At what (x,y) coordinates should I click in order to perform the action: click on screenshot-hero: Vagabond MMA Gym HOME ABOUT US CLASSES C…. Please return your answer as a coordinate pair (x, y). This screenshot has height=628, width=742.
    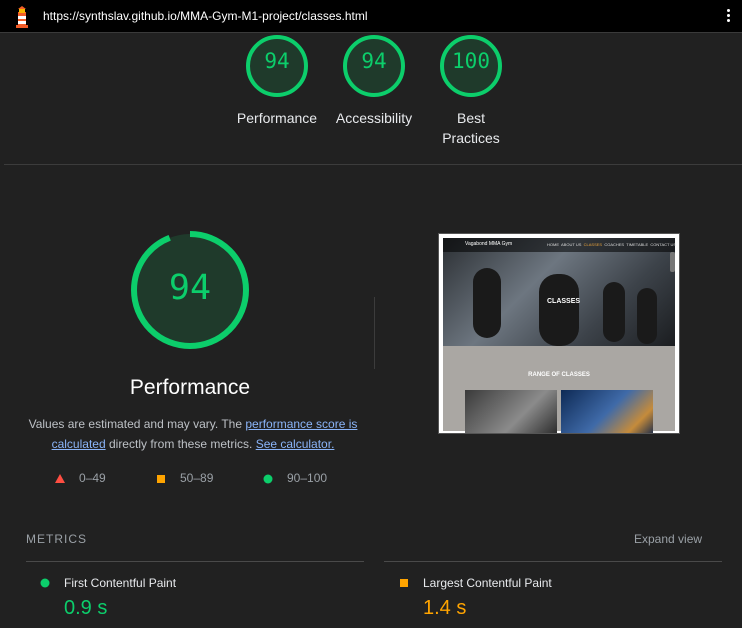
    Looking at the image, I should click on (559, 292).